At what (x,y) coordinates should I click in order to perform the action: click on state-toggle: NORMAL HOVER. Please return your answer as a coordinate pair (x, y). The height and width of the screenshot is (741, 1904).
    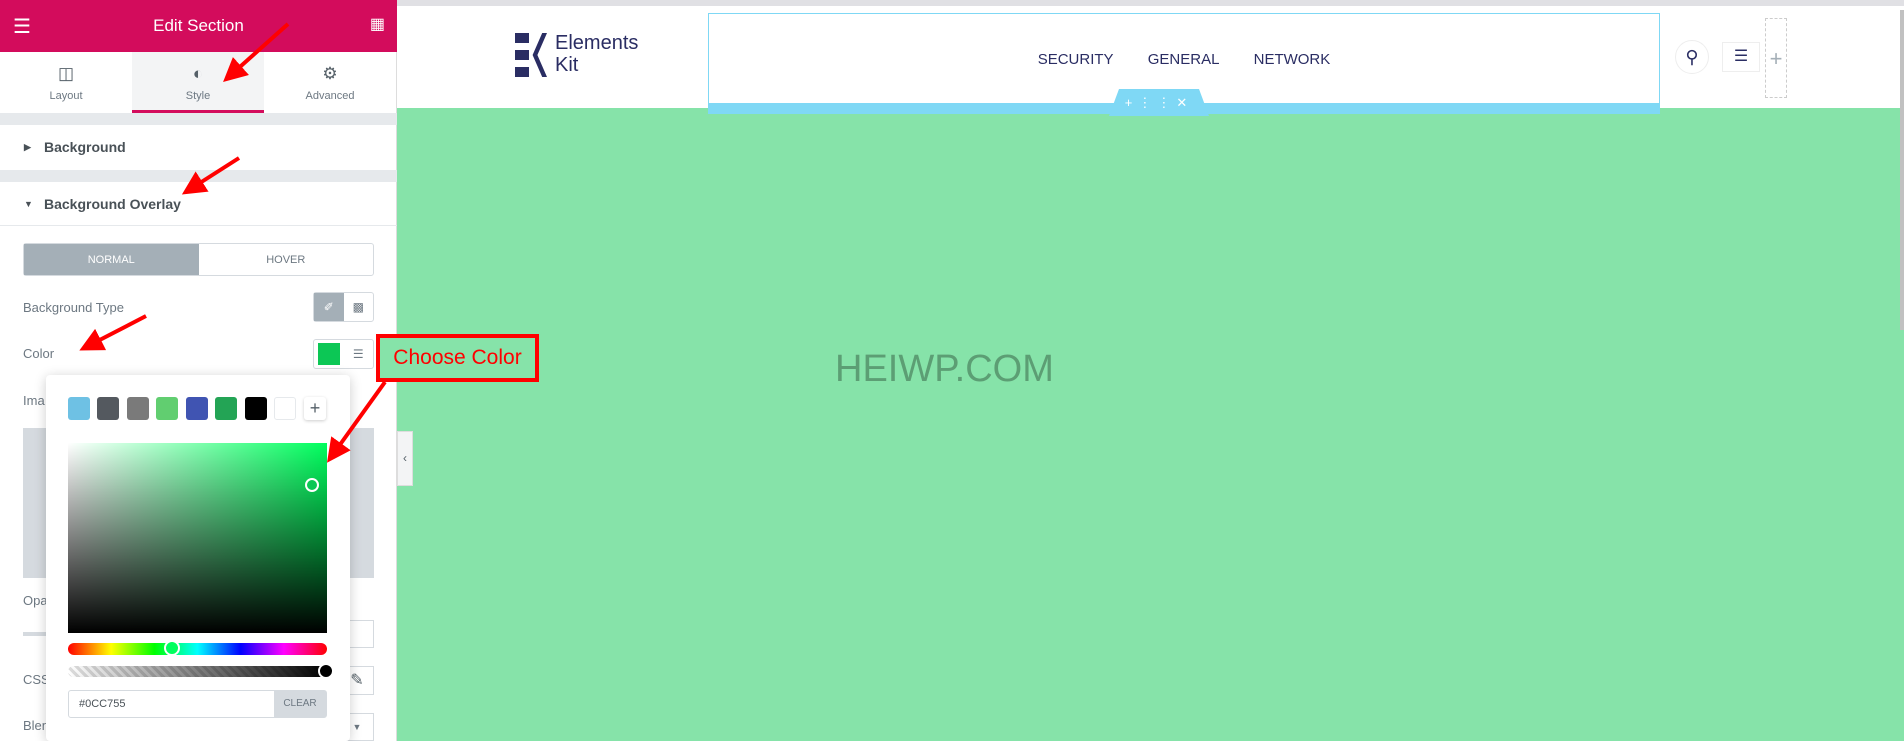
    Looking at the image, I should click on (198, 259).